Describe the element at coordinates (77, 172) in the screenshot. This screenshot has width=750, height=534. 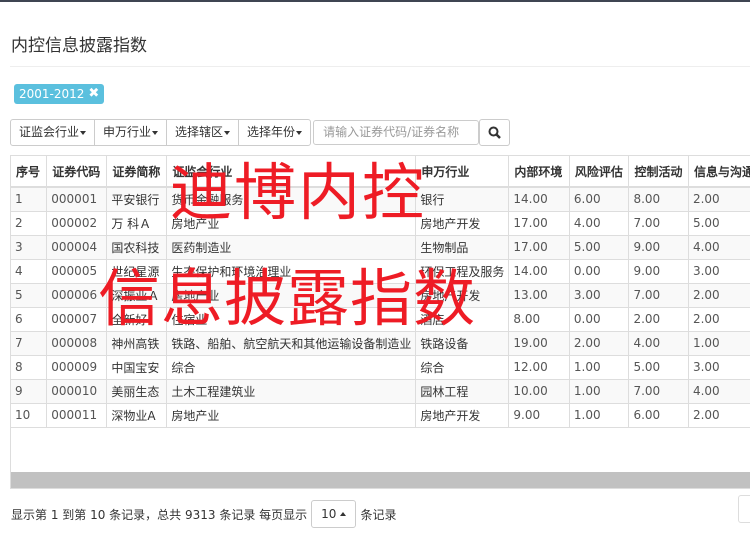
I see `column-header: 证券代码` at that location.